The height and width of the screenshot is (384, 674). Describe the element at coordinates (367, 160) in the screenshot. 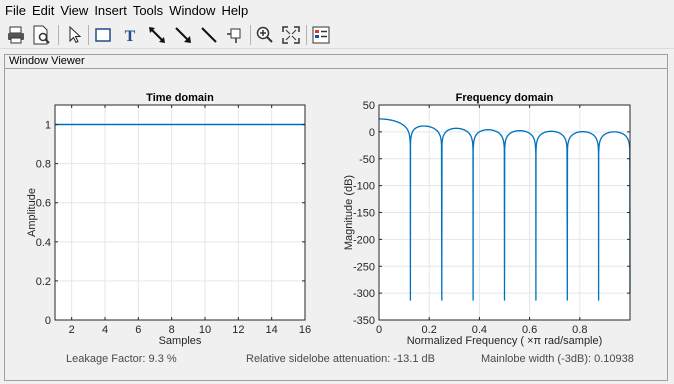

I see `chart-2-y-tick-label: -50` at that location.